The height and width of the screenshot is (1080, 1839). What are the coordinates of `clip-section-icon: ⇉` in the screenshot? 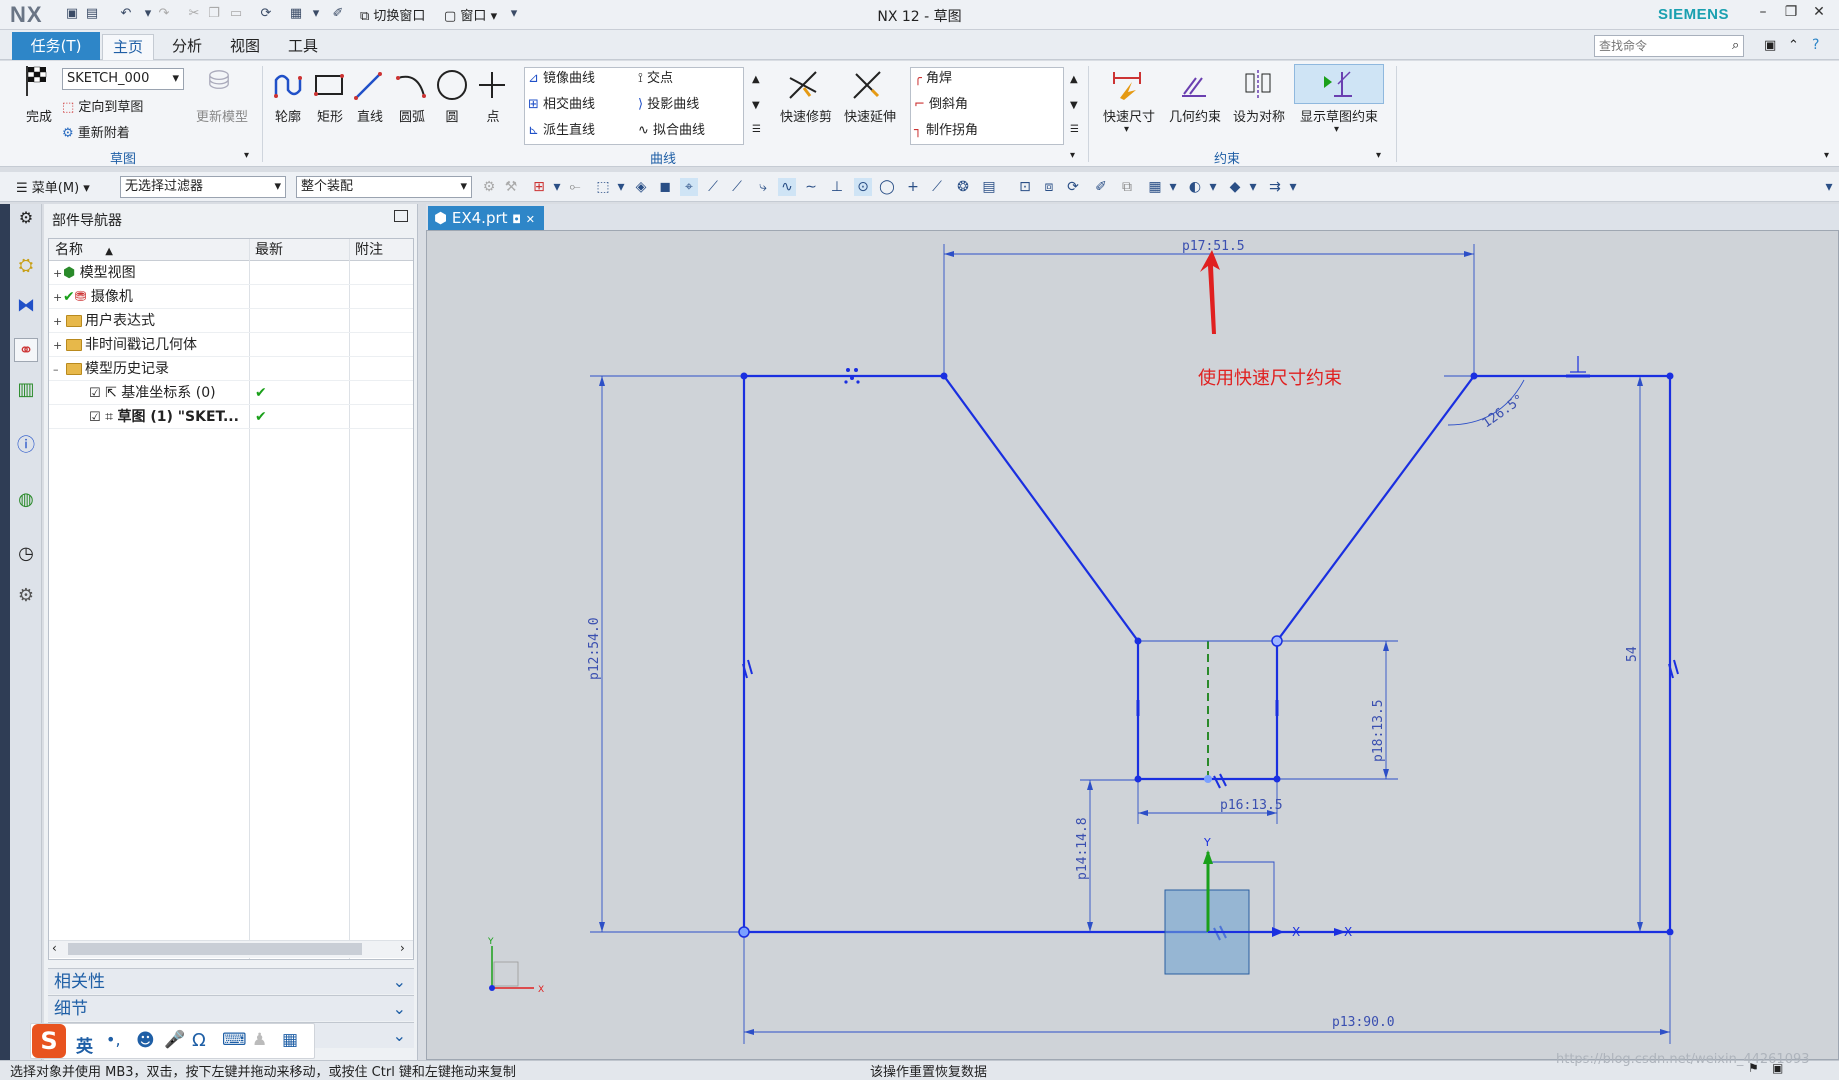 It's located at (1275, 187).